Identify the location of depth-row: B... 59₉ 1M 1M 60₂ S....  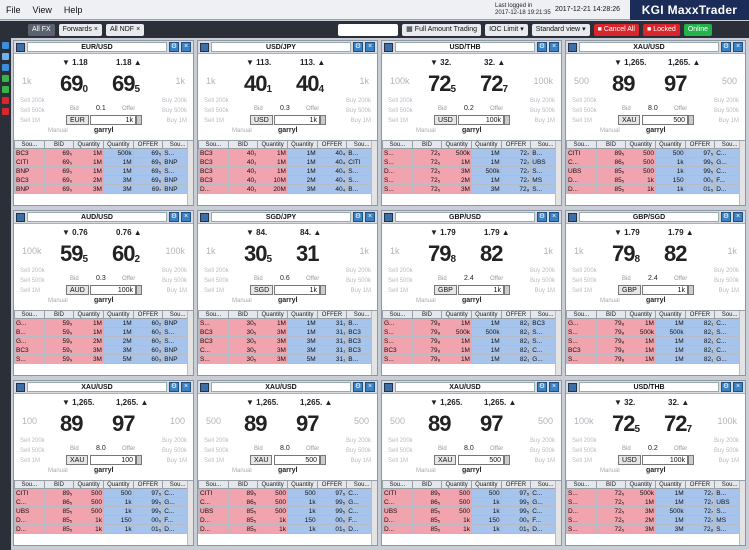
(103, 332).